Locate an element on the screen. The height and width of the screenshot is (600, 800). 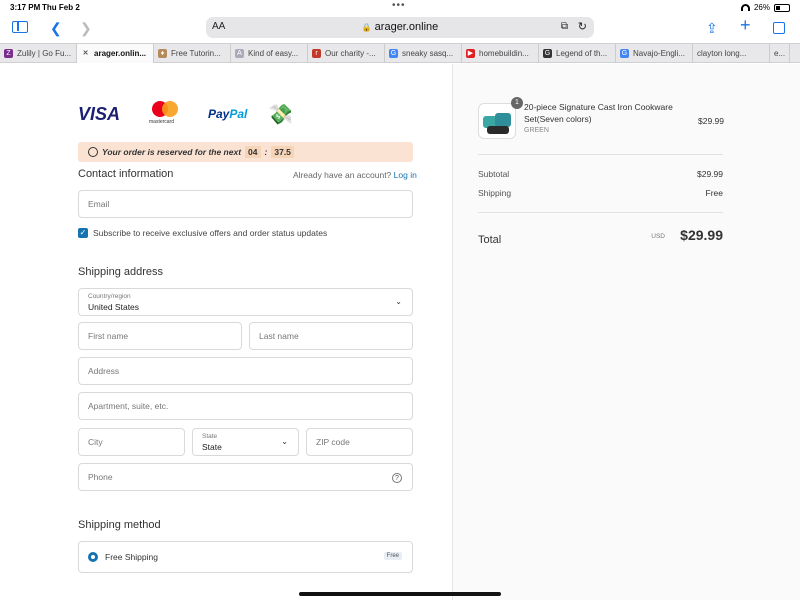
shipping-radio is located at coordinates (93, 557).